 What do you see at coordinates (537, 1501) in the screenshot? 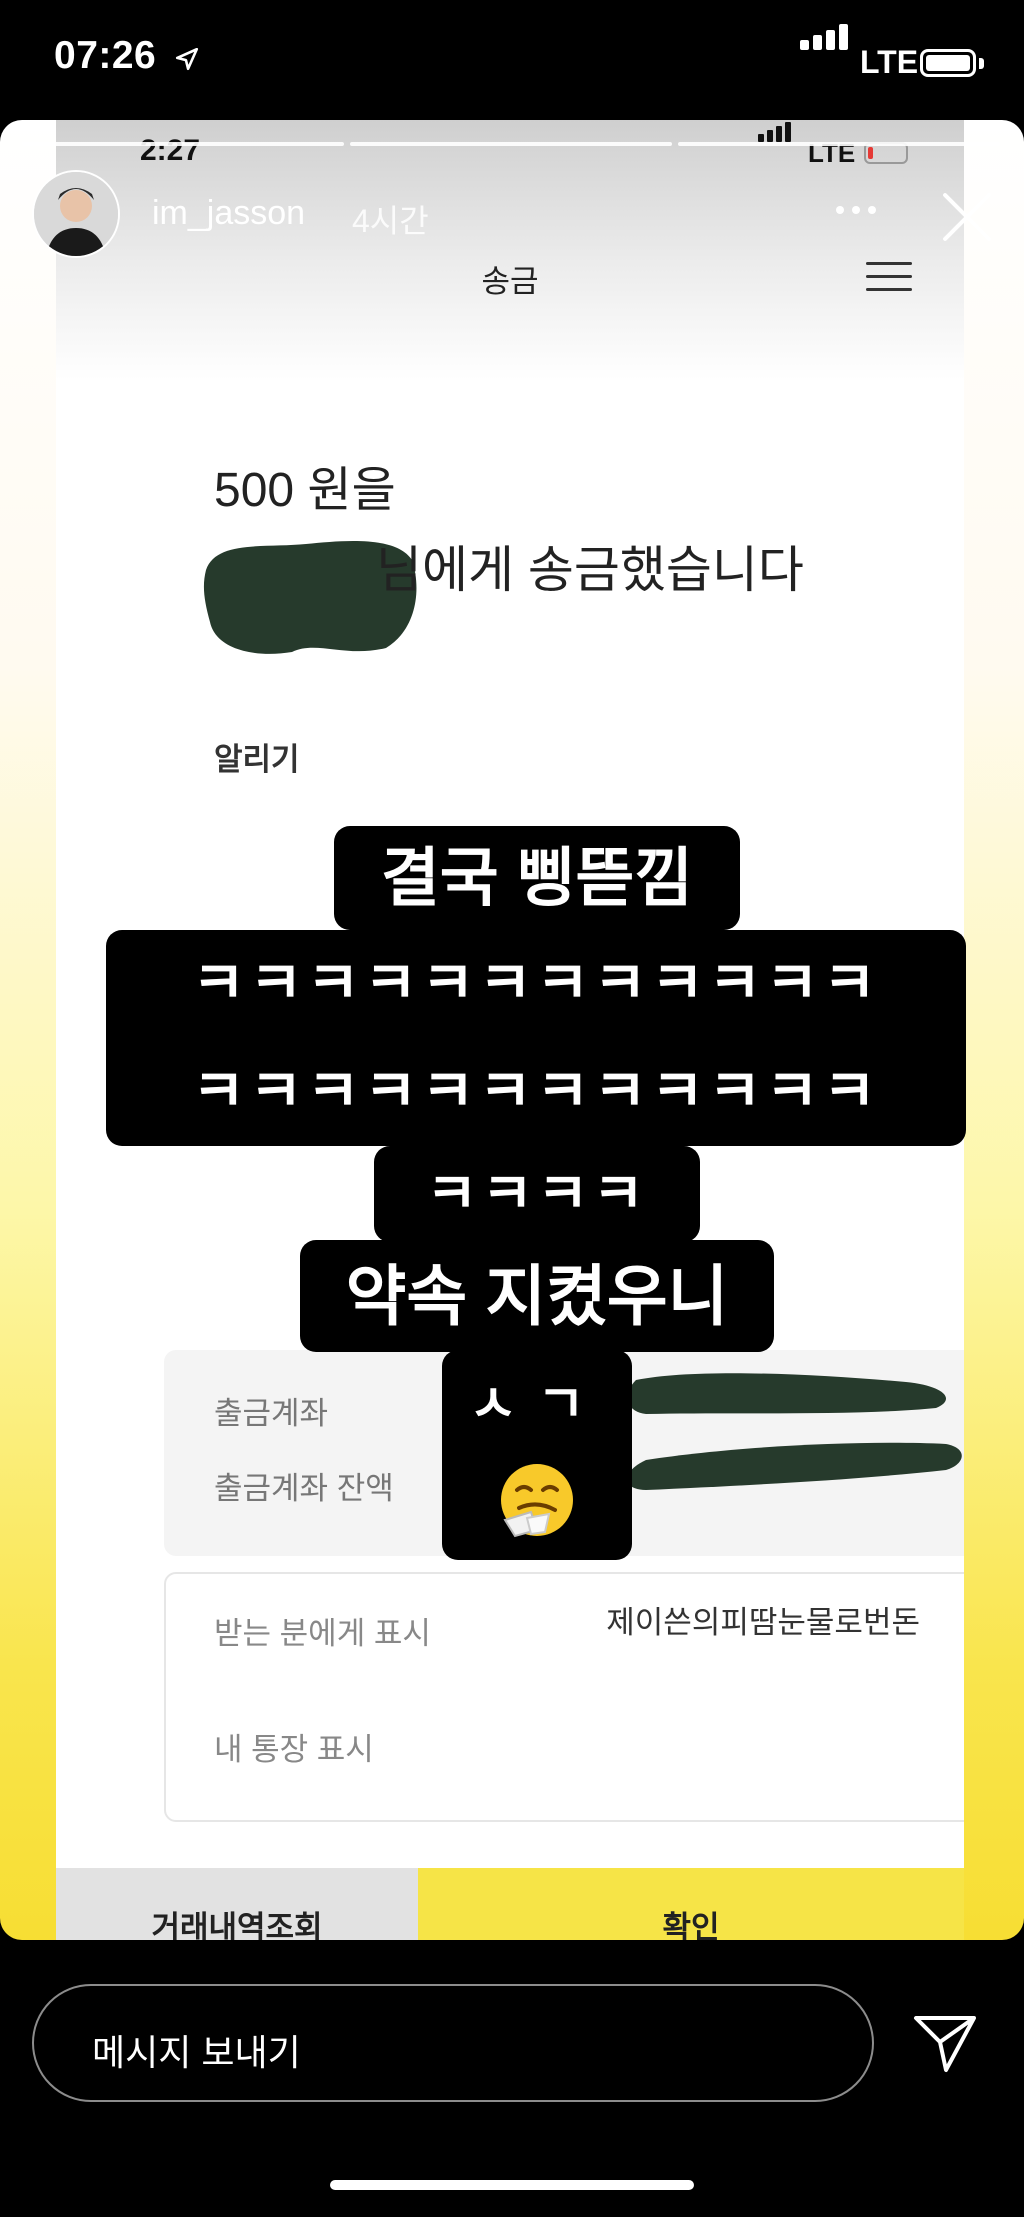
I see `sneezing-face-icon` at bounding box center [537, 1501].